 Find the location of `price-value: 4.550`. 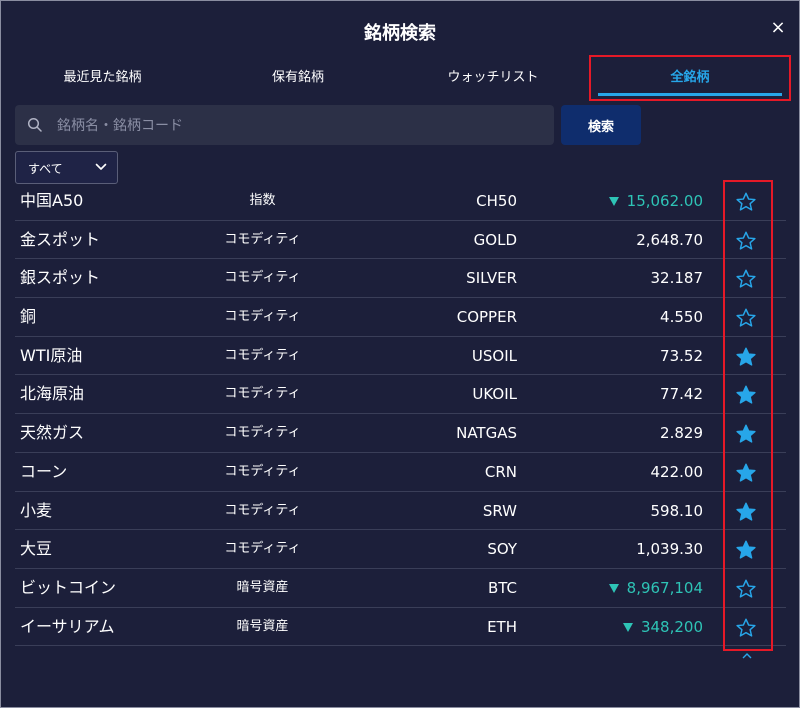

price-value: 4.550 is located at coordinates (681, 317).